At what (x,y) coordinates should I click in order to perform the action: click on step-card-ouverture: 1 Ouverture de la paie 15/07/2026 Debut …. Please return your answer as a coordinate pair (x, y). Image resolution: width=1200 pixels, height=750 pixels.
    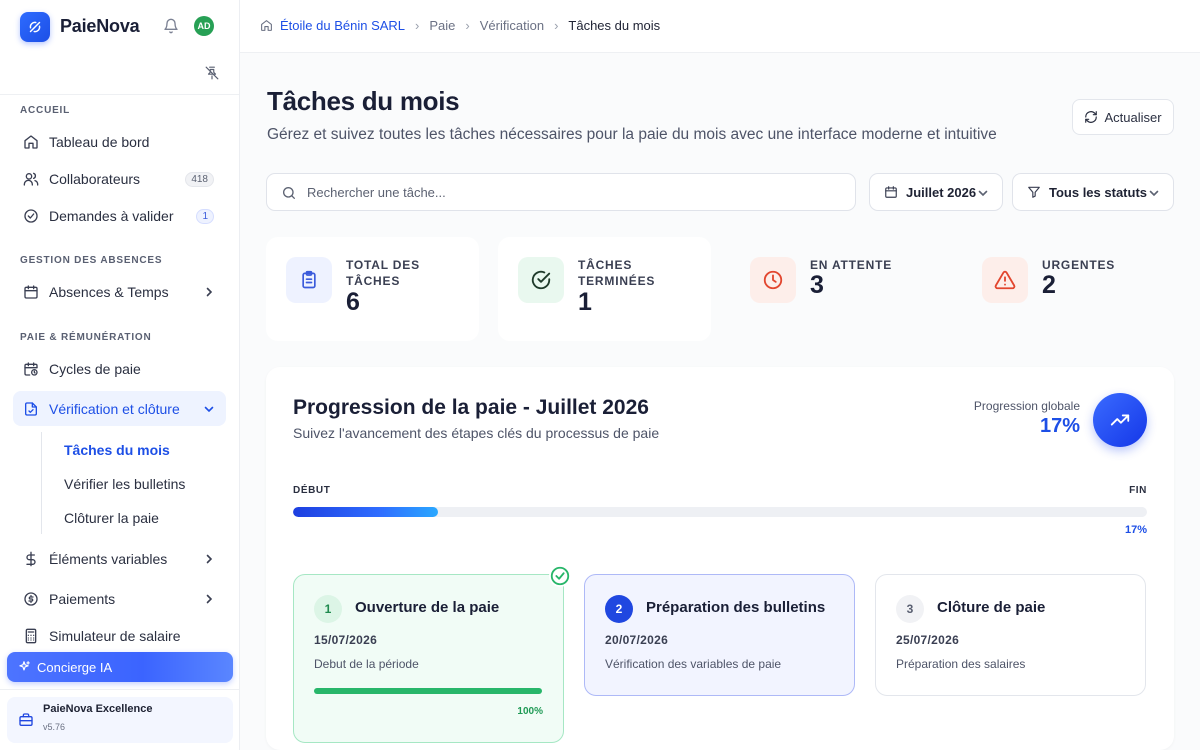
    Looking at the image, I should click on (432, 654).